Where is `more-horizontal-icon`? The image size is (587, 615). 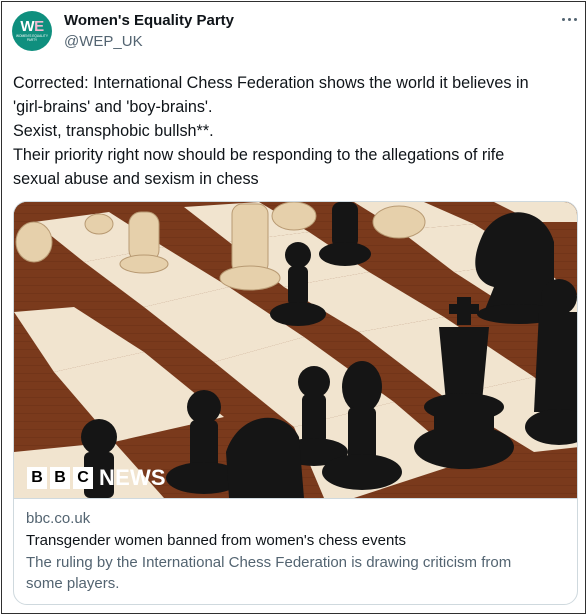
more-horizontal-icon is located at coordinates (569, 19).